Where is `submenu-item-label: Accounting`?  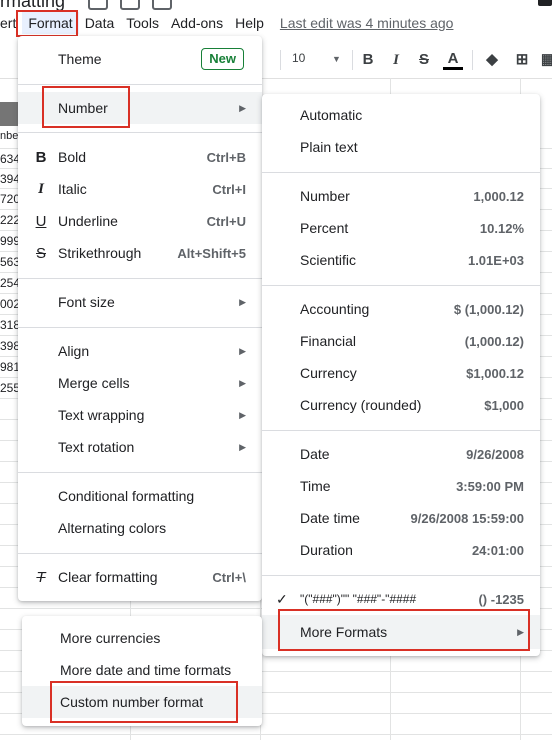 submenu-item-label: Accounting is located at coordinates (335, 309).